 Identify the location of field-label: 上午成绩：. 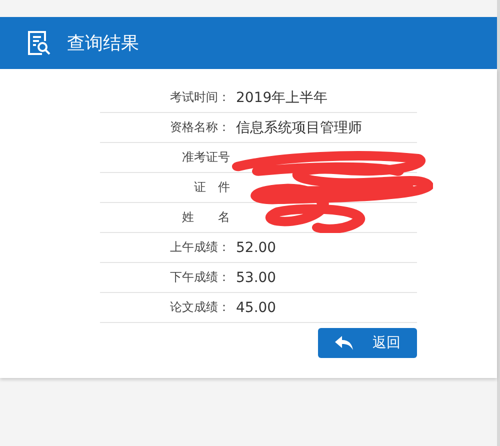
(199, 247).